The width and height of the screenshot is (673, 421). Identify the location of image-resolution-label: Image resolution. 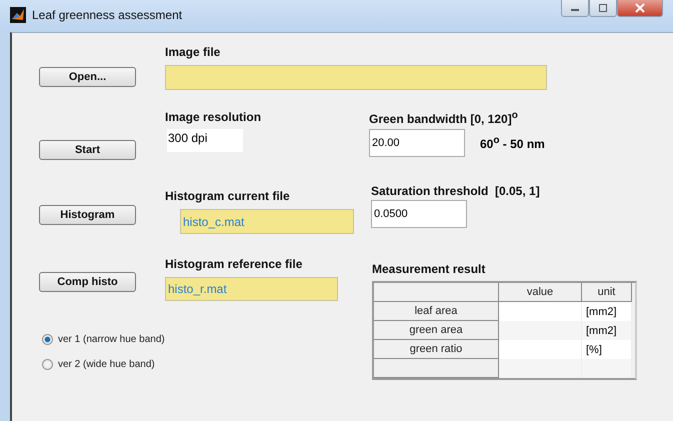
(213, 117).